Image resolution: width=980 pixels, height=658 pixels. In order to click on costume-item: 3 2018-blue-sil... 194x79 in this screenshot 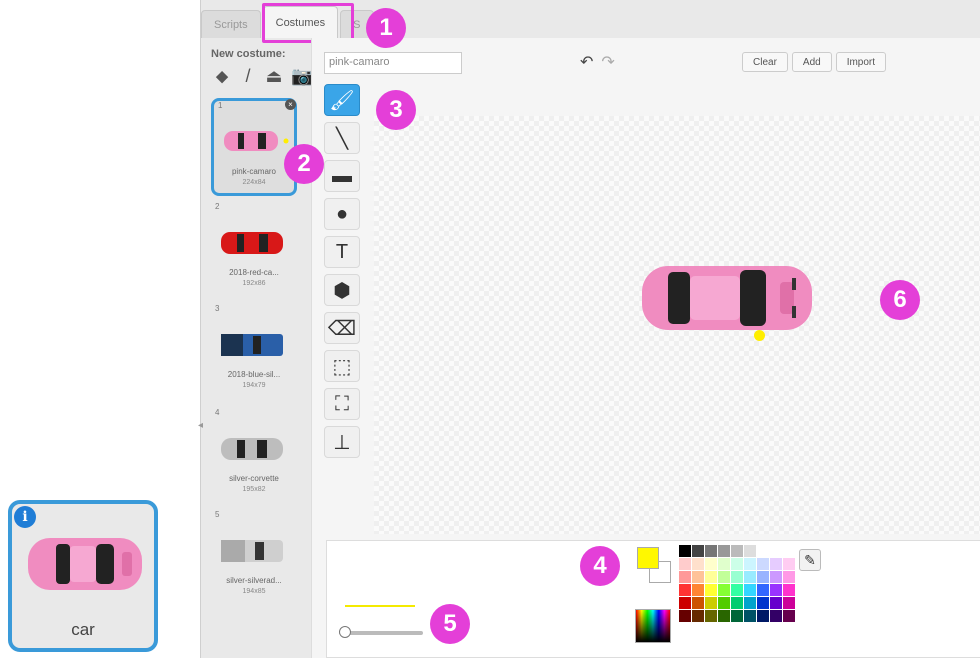, I will do `click(254, 353)`.